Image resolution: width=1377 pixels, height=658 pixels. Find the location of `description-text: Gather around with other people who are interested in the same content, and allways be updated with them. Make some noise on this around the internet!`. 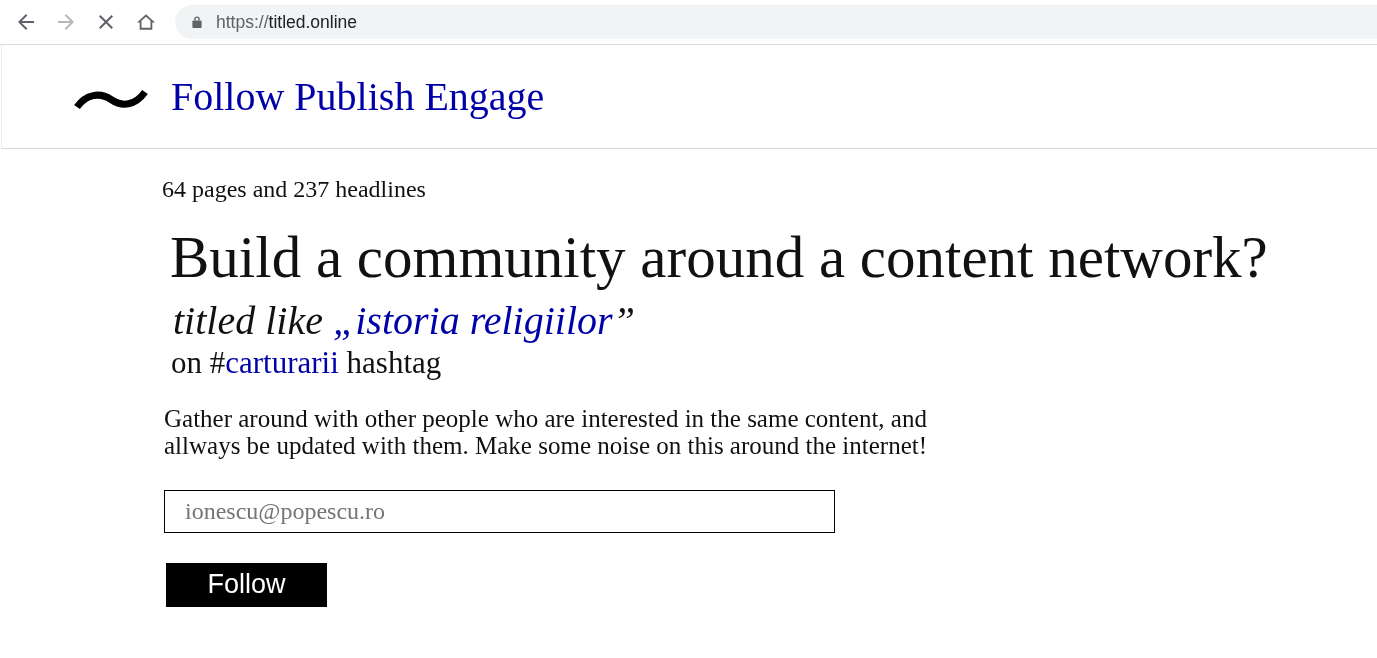

description-text: Gather around with other people who are interested in the same content, and allways be updated with them. Make some noise on this around the internet! is located at coordinates (546, 431).